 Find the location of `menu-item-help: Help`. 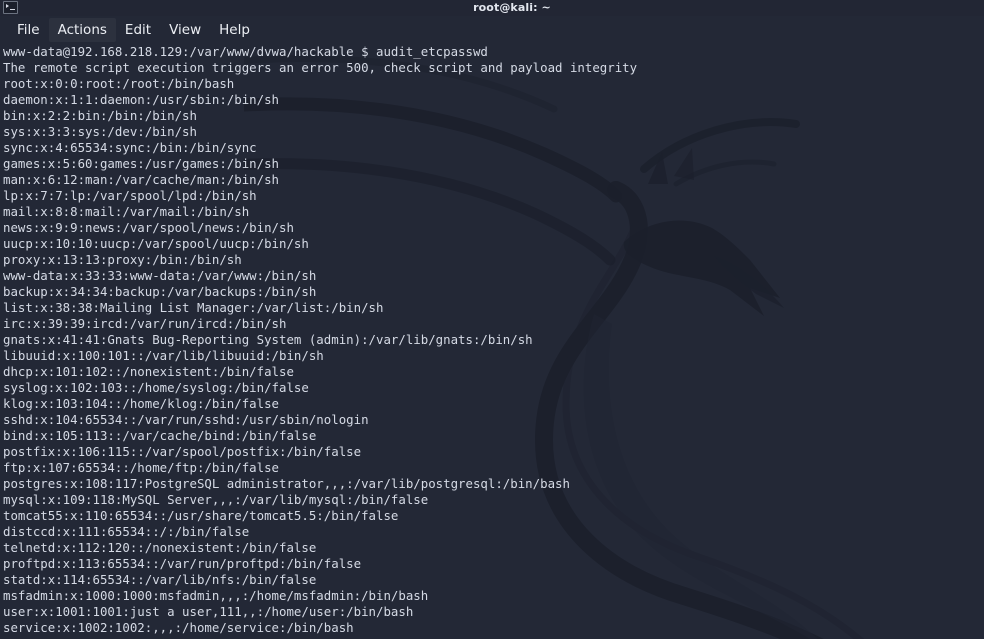

menu-item-help: Help is located at coordinates (234, 30).